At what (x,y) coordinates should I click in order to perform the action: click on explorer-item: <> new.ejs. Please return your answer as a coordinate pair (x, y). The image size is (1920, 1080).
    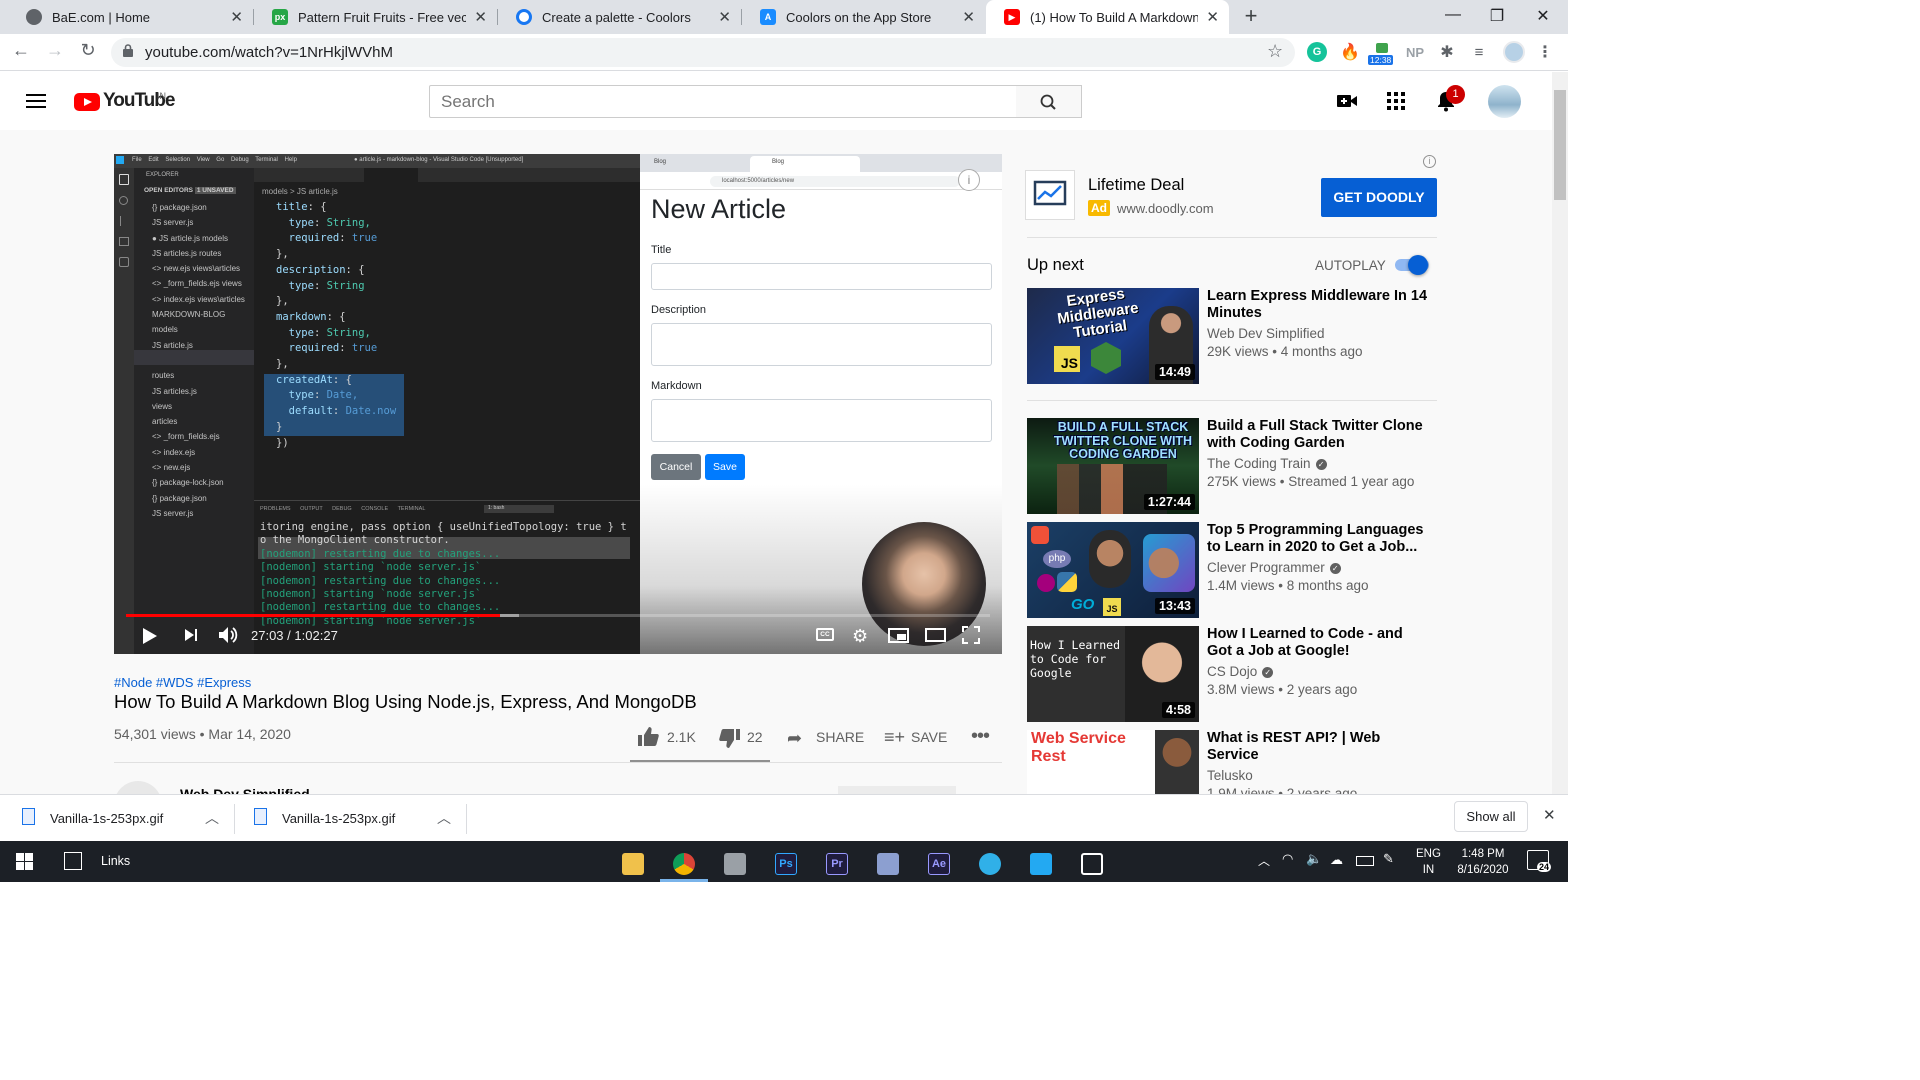
    Looking at the image, I should click on (198, 467).